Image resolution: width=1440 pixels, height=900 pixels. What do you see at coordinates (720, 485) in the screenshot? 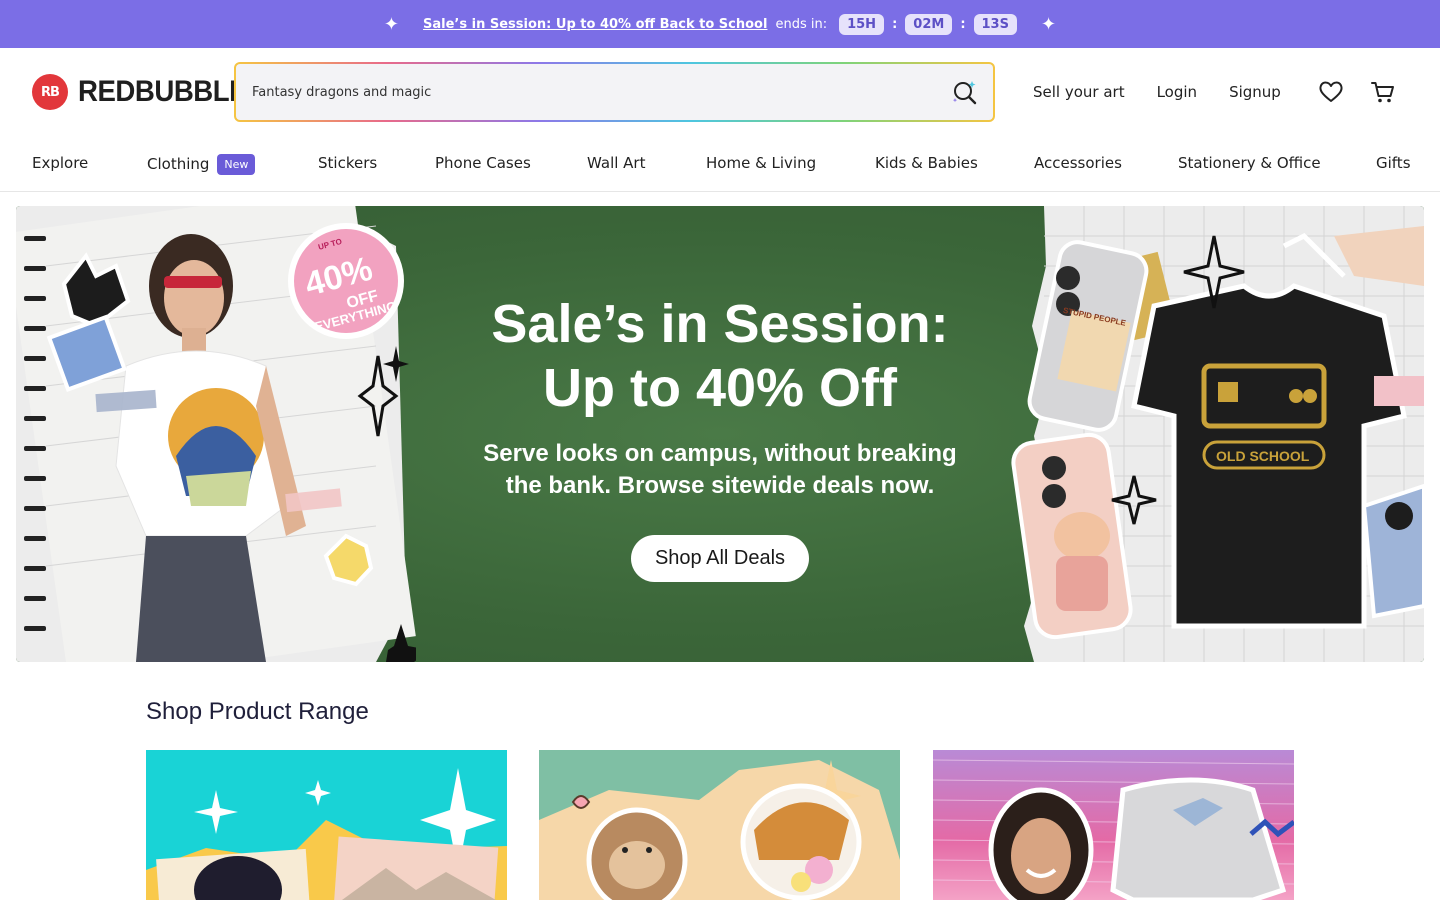
I see `hero-subtitle-line2: the bank. Browse sitewide deals now.` at bounding box center [720, 485].